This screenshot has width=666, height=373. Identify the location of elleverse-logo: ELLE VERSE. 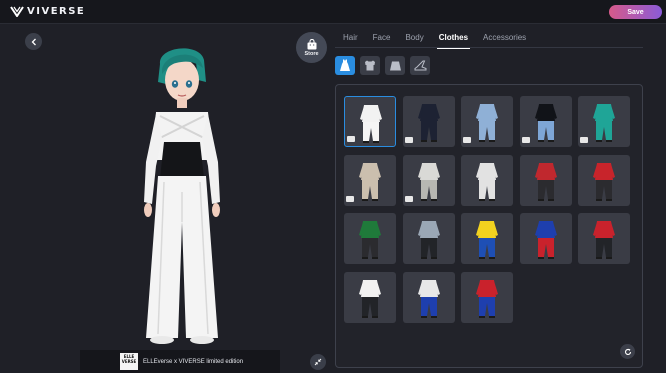
(129, 361).